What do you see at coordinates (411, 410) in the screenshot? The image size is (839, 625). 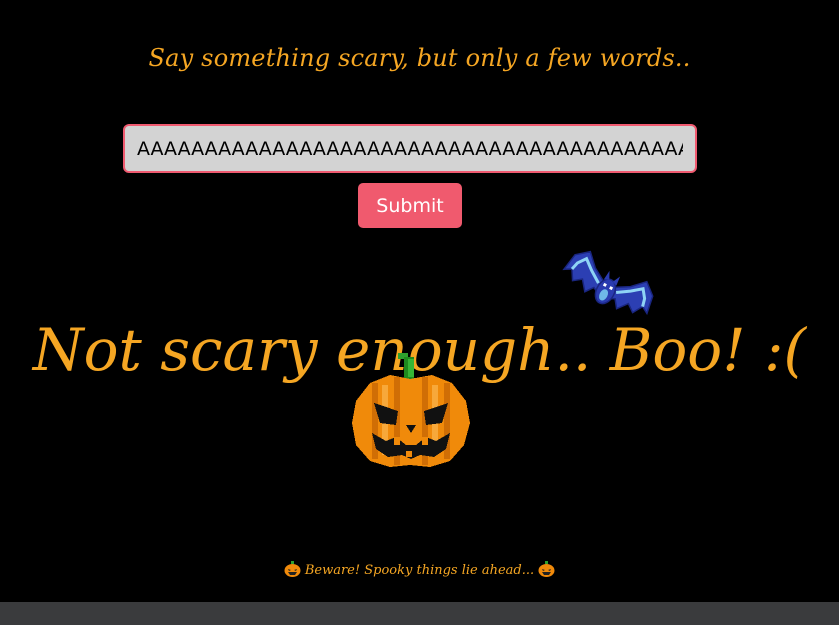 I see `jack-o-lantern-icon` at bounding box center [411, 410].